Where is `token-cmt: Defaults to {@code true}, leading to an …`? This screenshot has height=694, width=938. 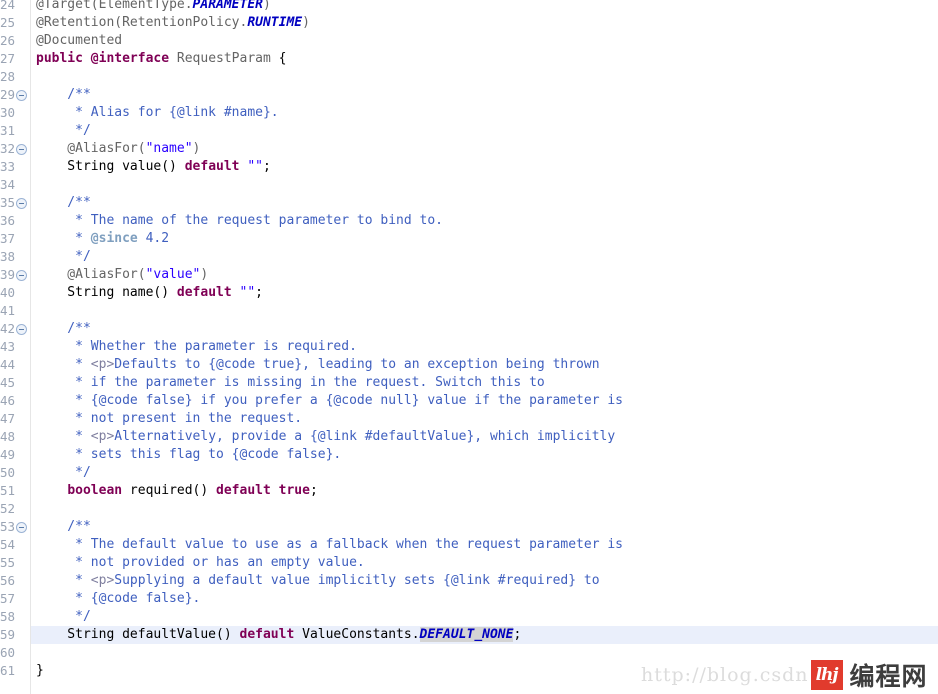
token-cmt: Defaults to {@code true}, leading to an … is located at coordinates (357, 364).